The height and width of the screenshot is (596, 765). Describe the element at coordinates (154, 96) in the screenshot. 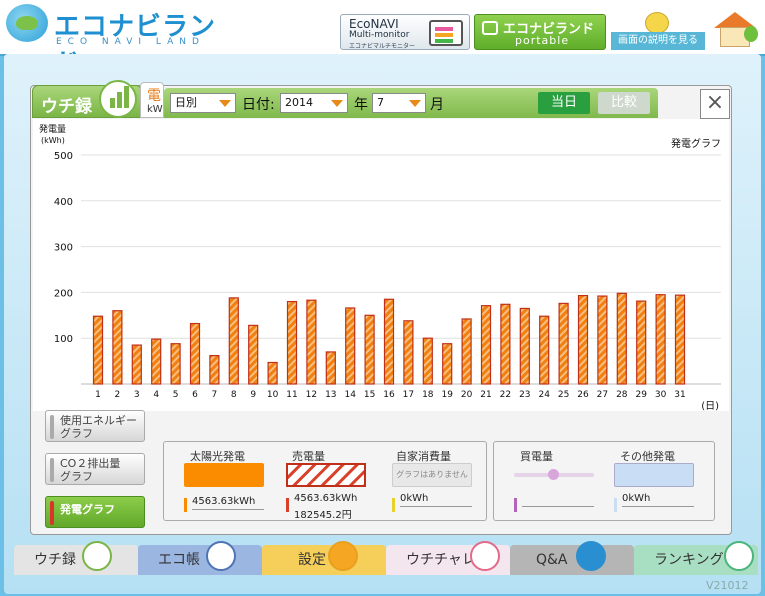

I see `tab-electricity-label: 電` at that location.